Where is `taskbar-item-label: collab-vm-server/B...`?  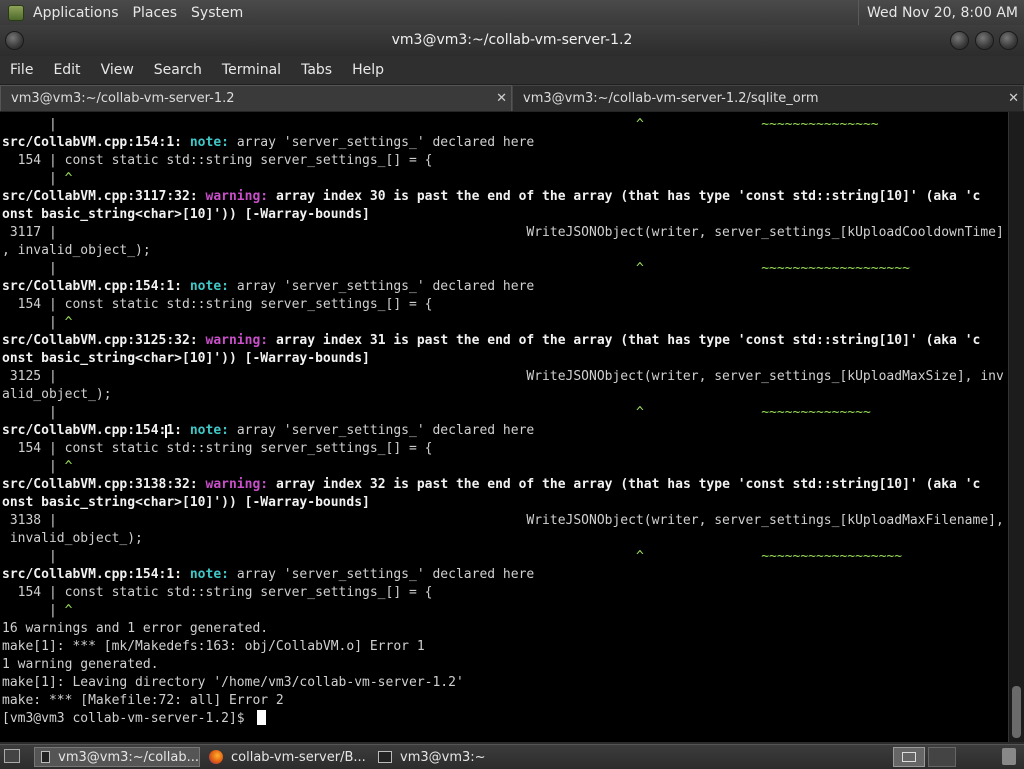
taskbar-item-label: collab-vm-server/B... is located at coordinates (298, 757).